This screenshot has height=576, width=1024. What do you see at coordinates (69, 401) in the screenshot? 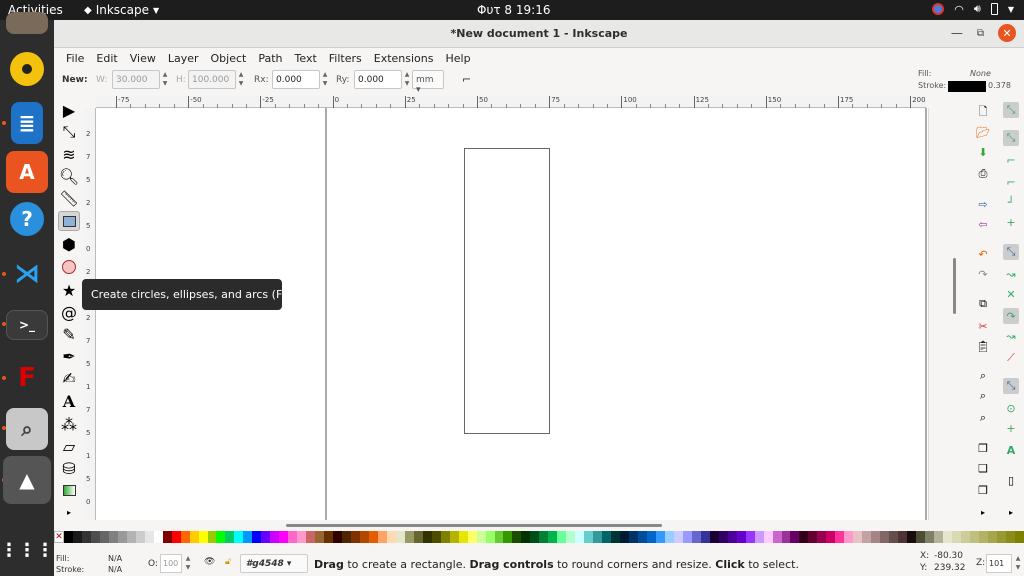
I see `text-tool-icon: A` at bounding box center [69, 401].